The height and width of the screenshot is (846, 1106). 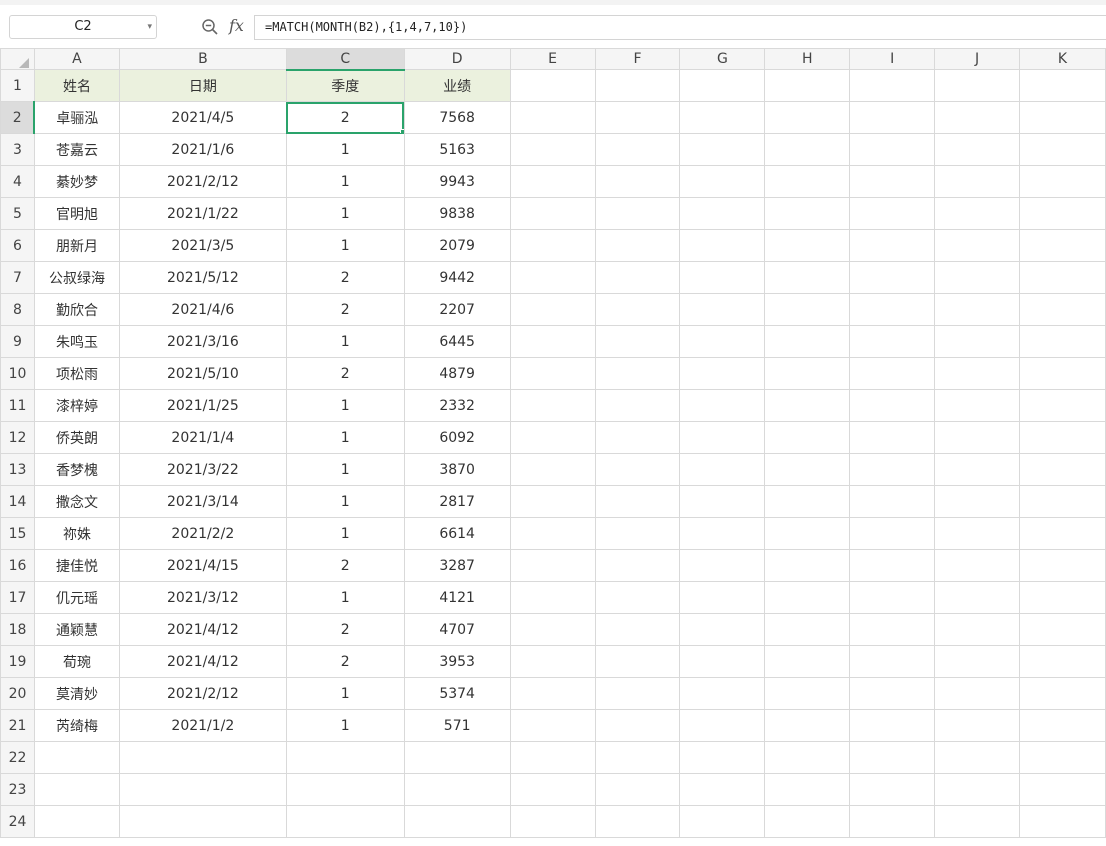 I want to click on cell-a20: 莫清妙, so click(x=76, y=693).